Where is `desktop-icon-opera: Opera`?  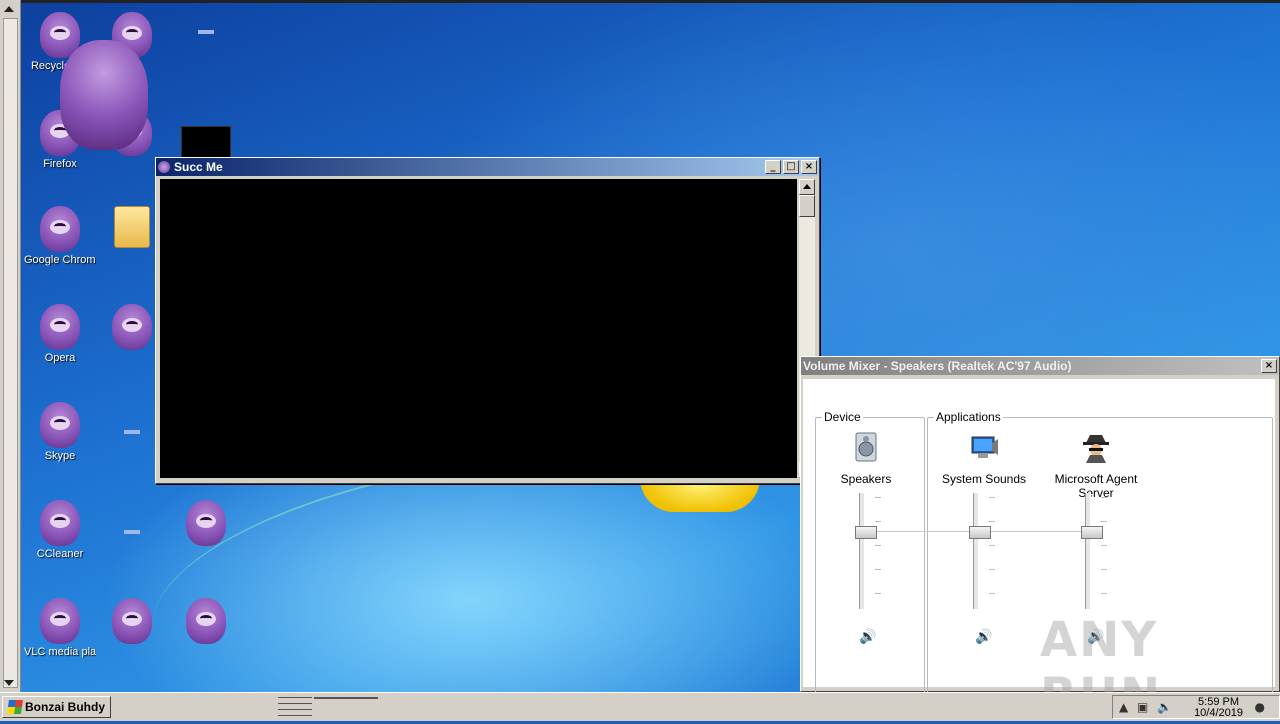 desktop-icon-opera: Opera is located at coordinates (60, 334).